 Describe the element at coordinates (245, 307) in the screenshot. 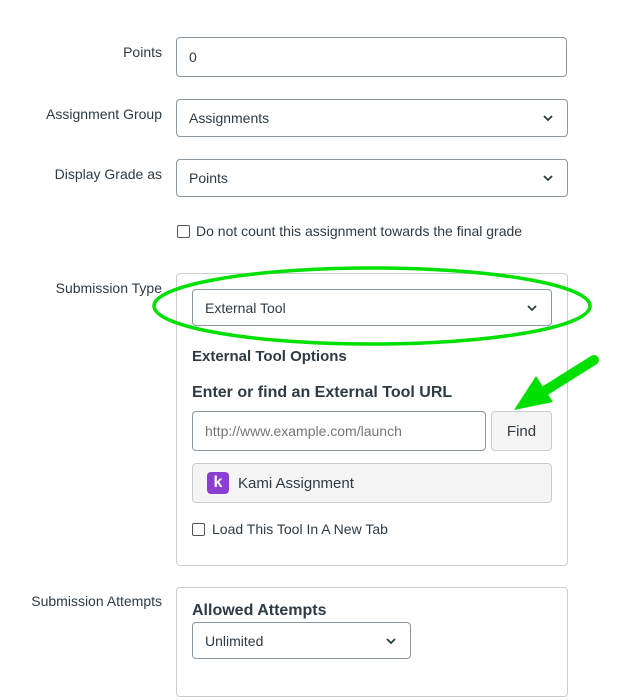

I see `submission-type-value: External Tool` at that location.